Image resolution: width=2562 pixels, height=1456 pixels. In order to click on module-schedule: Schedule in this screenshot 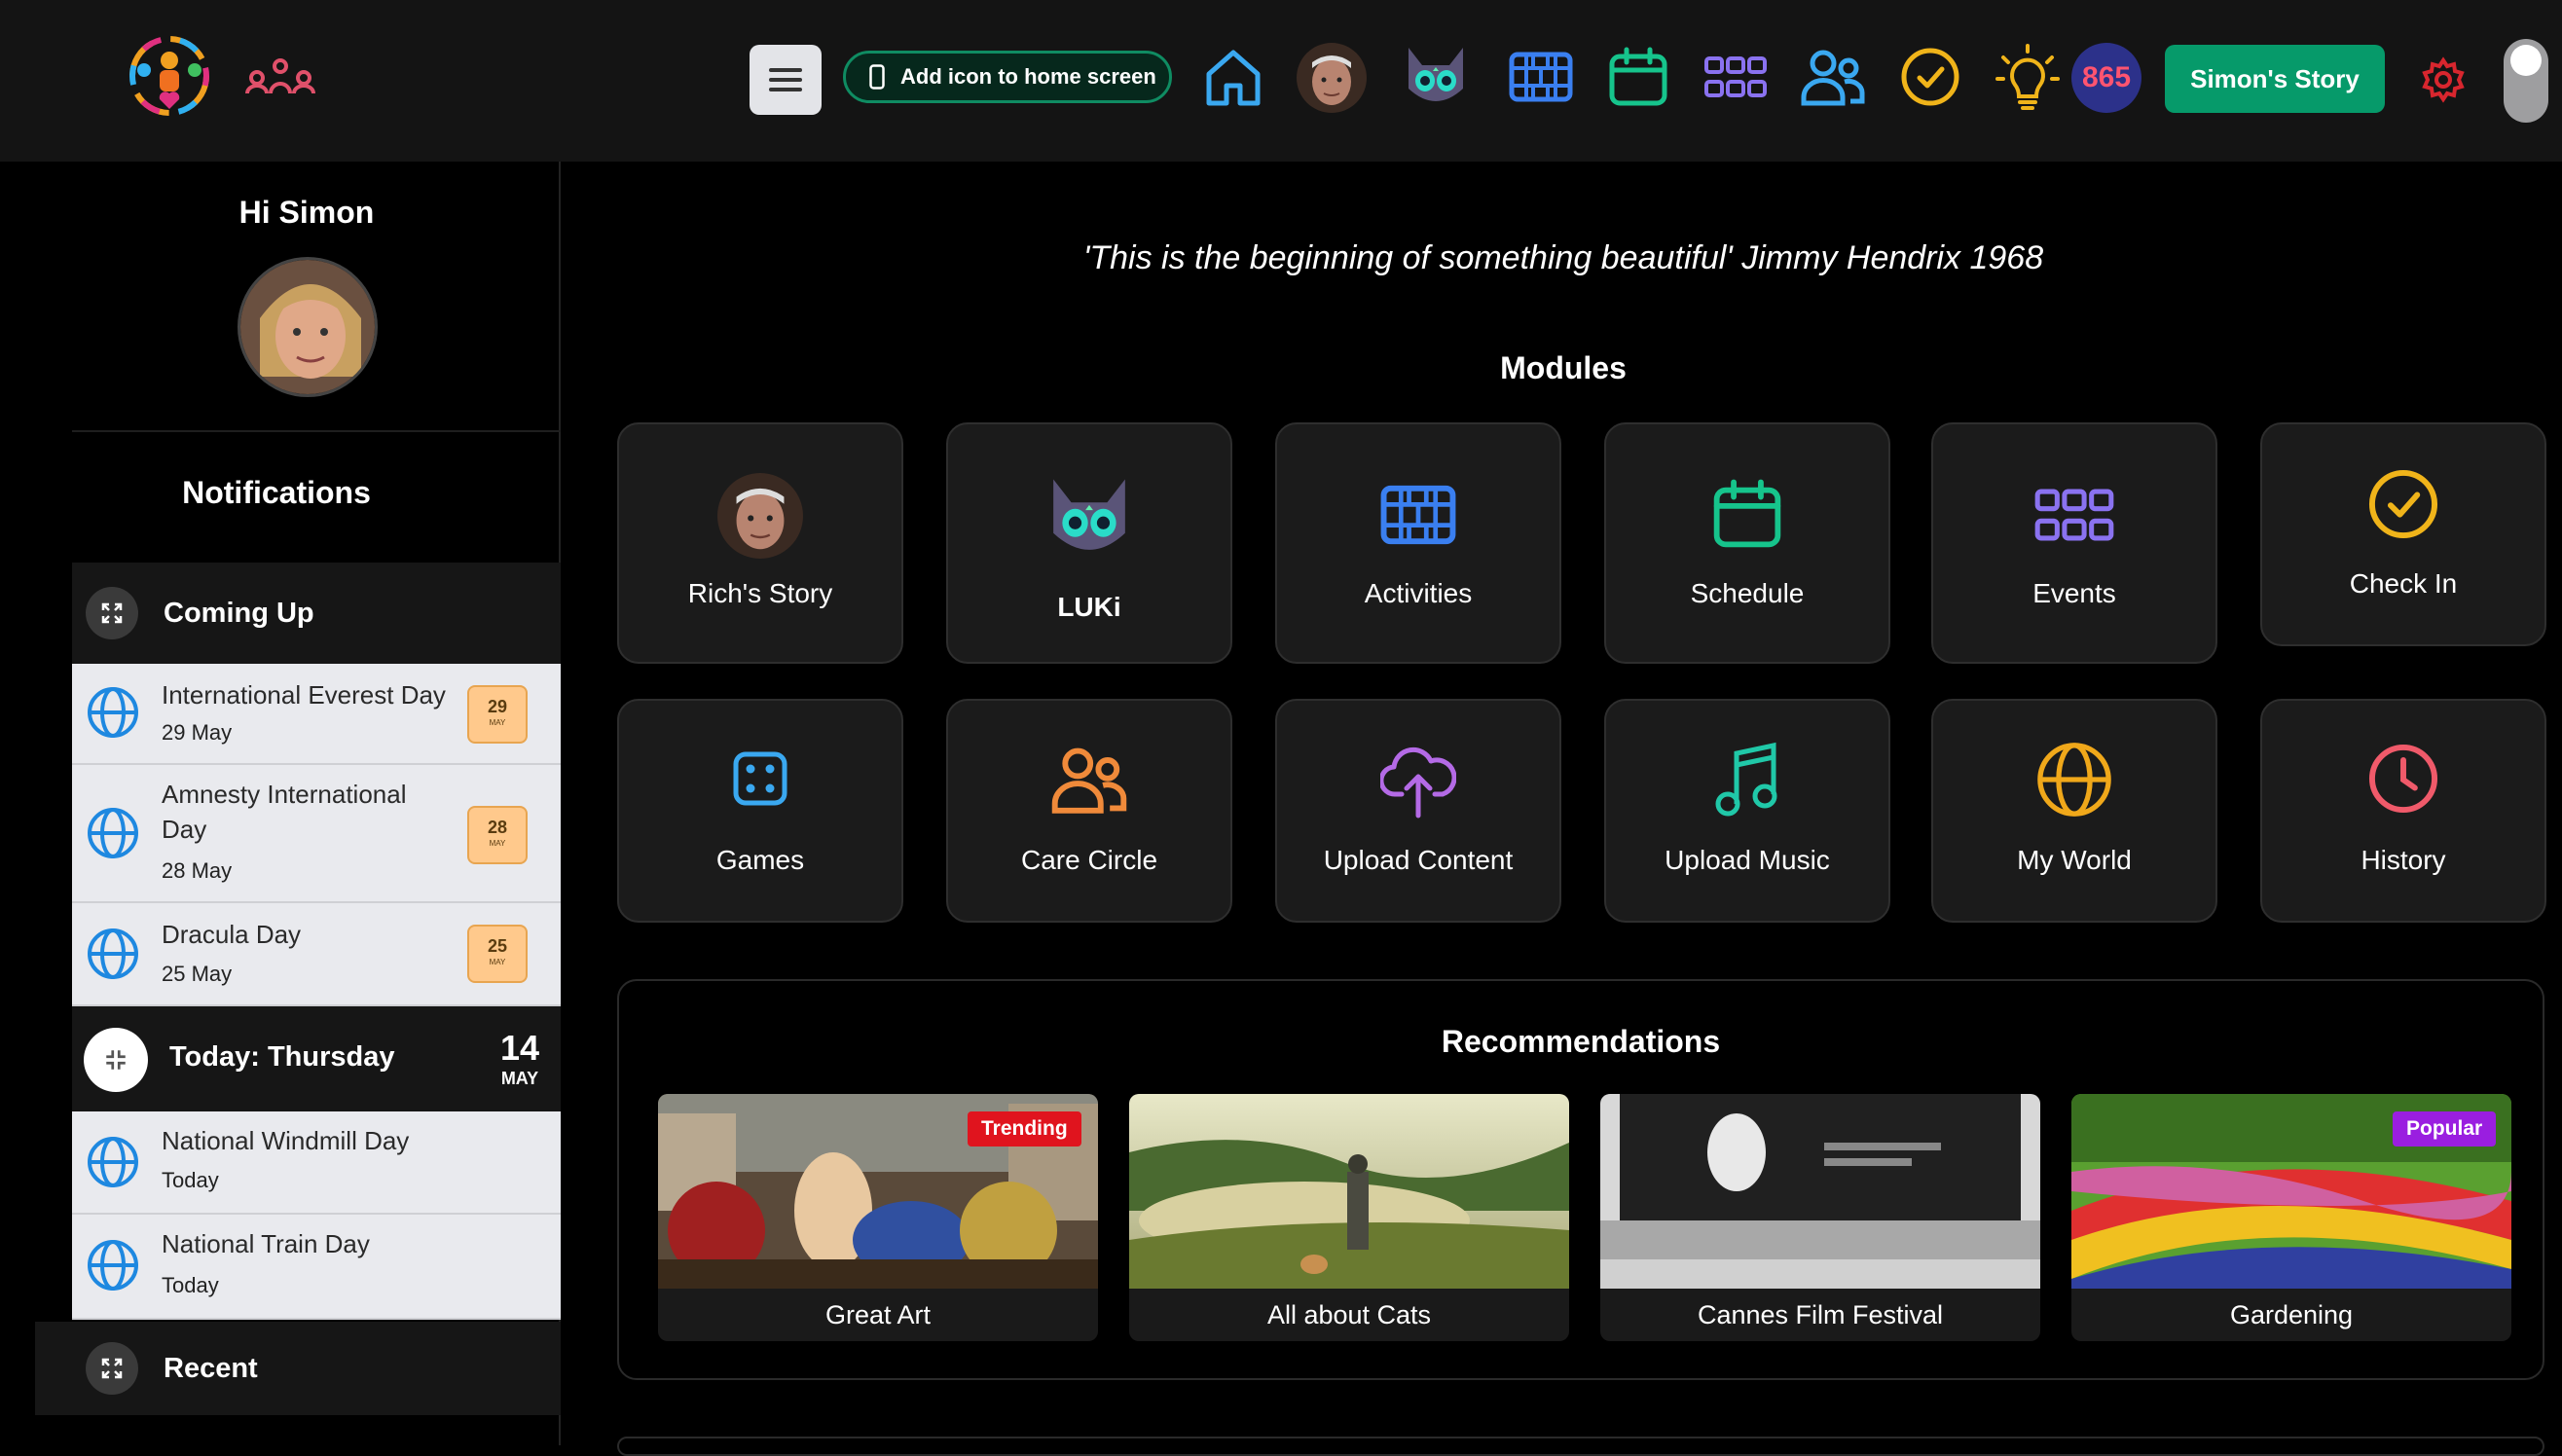, I will do `click(1747, 543)`.